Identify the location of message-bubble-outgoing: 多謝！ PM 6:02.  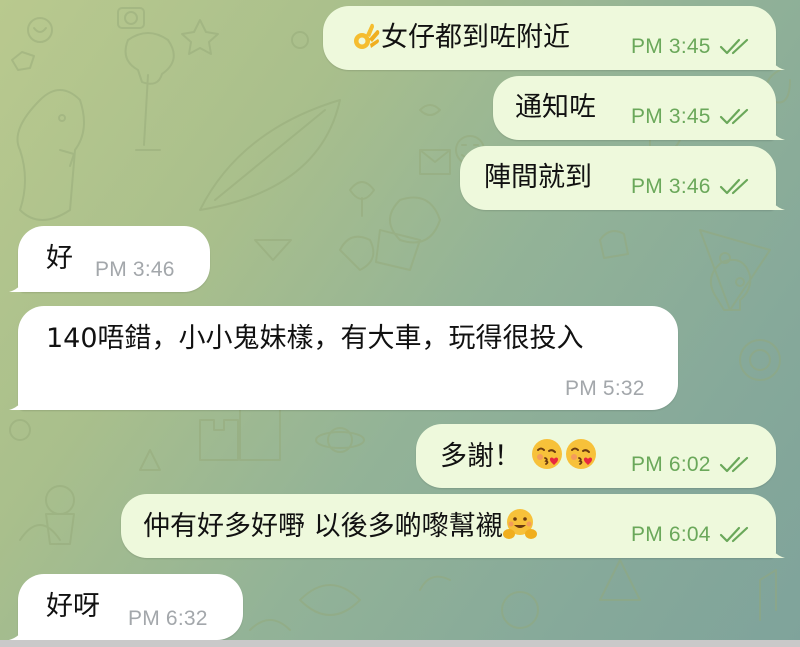
(596, 456).